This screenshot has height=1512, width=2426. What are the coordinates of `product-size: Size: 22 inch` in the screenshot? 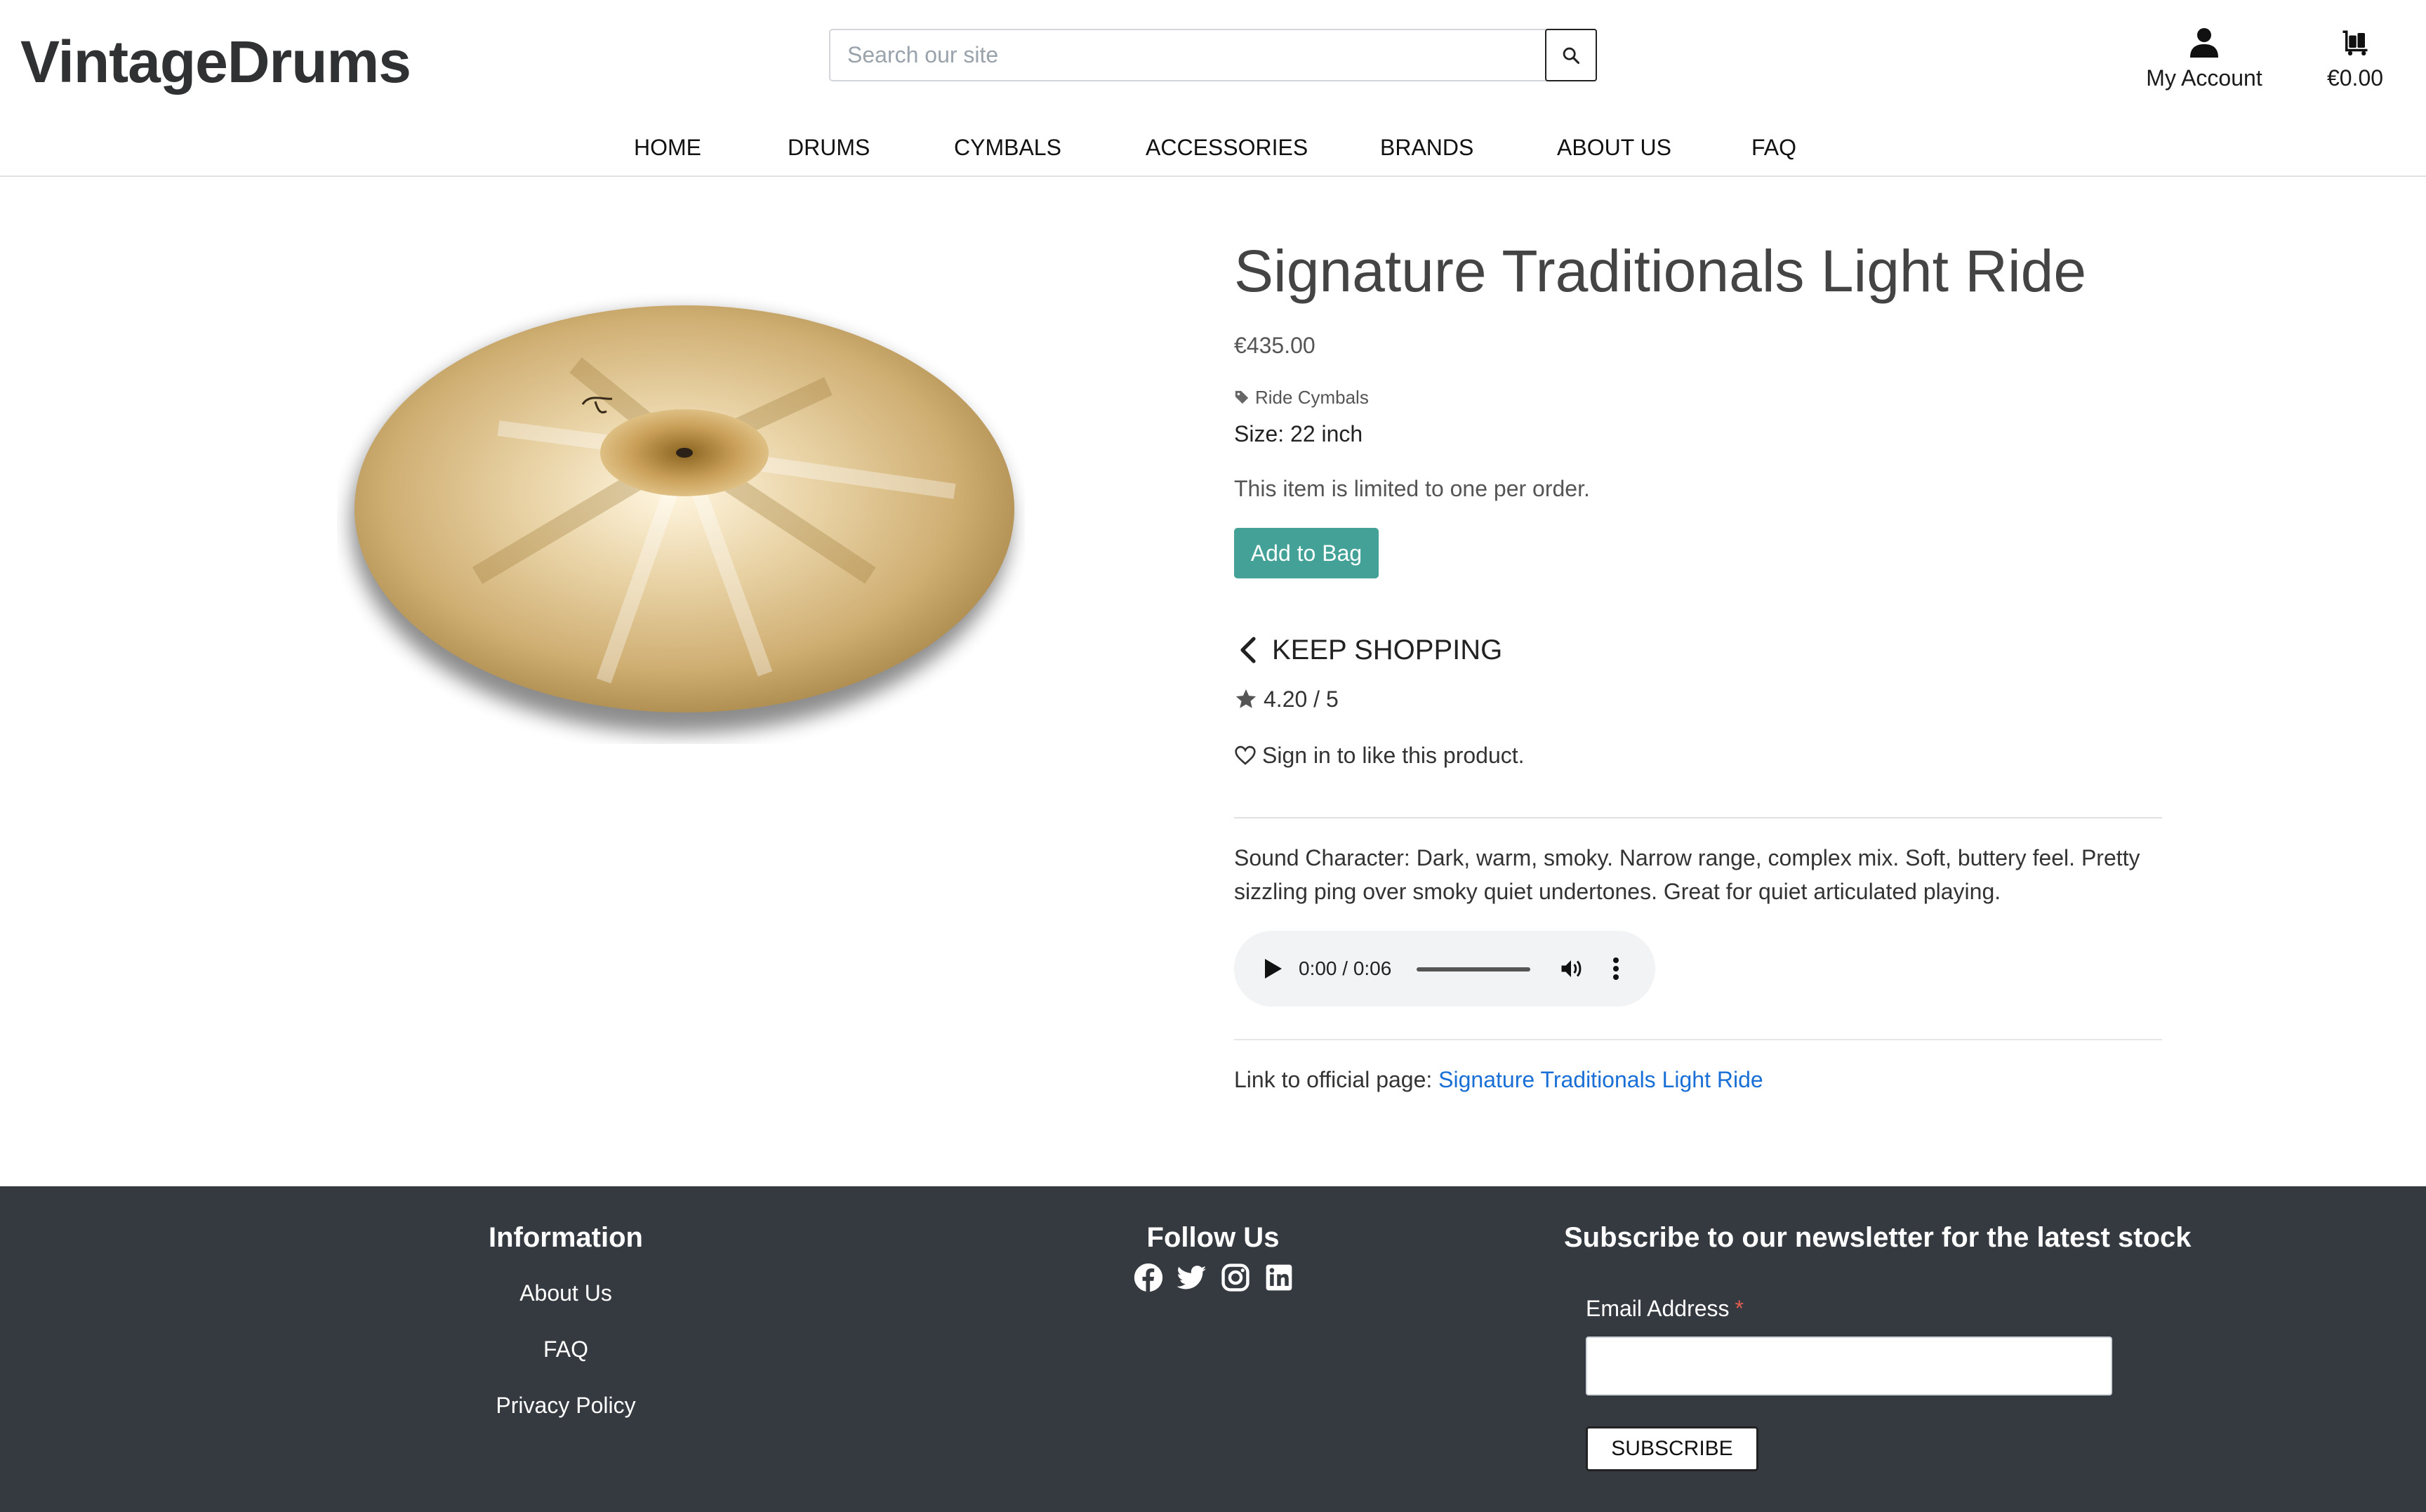 It's located at (1298, 433).